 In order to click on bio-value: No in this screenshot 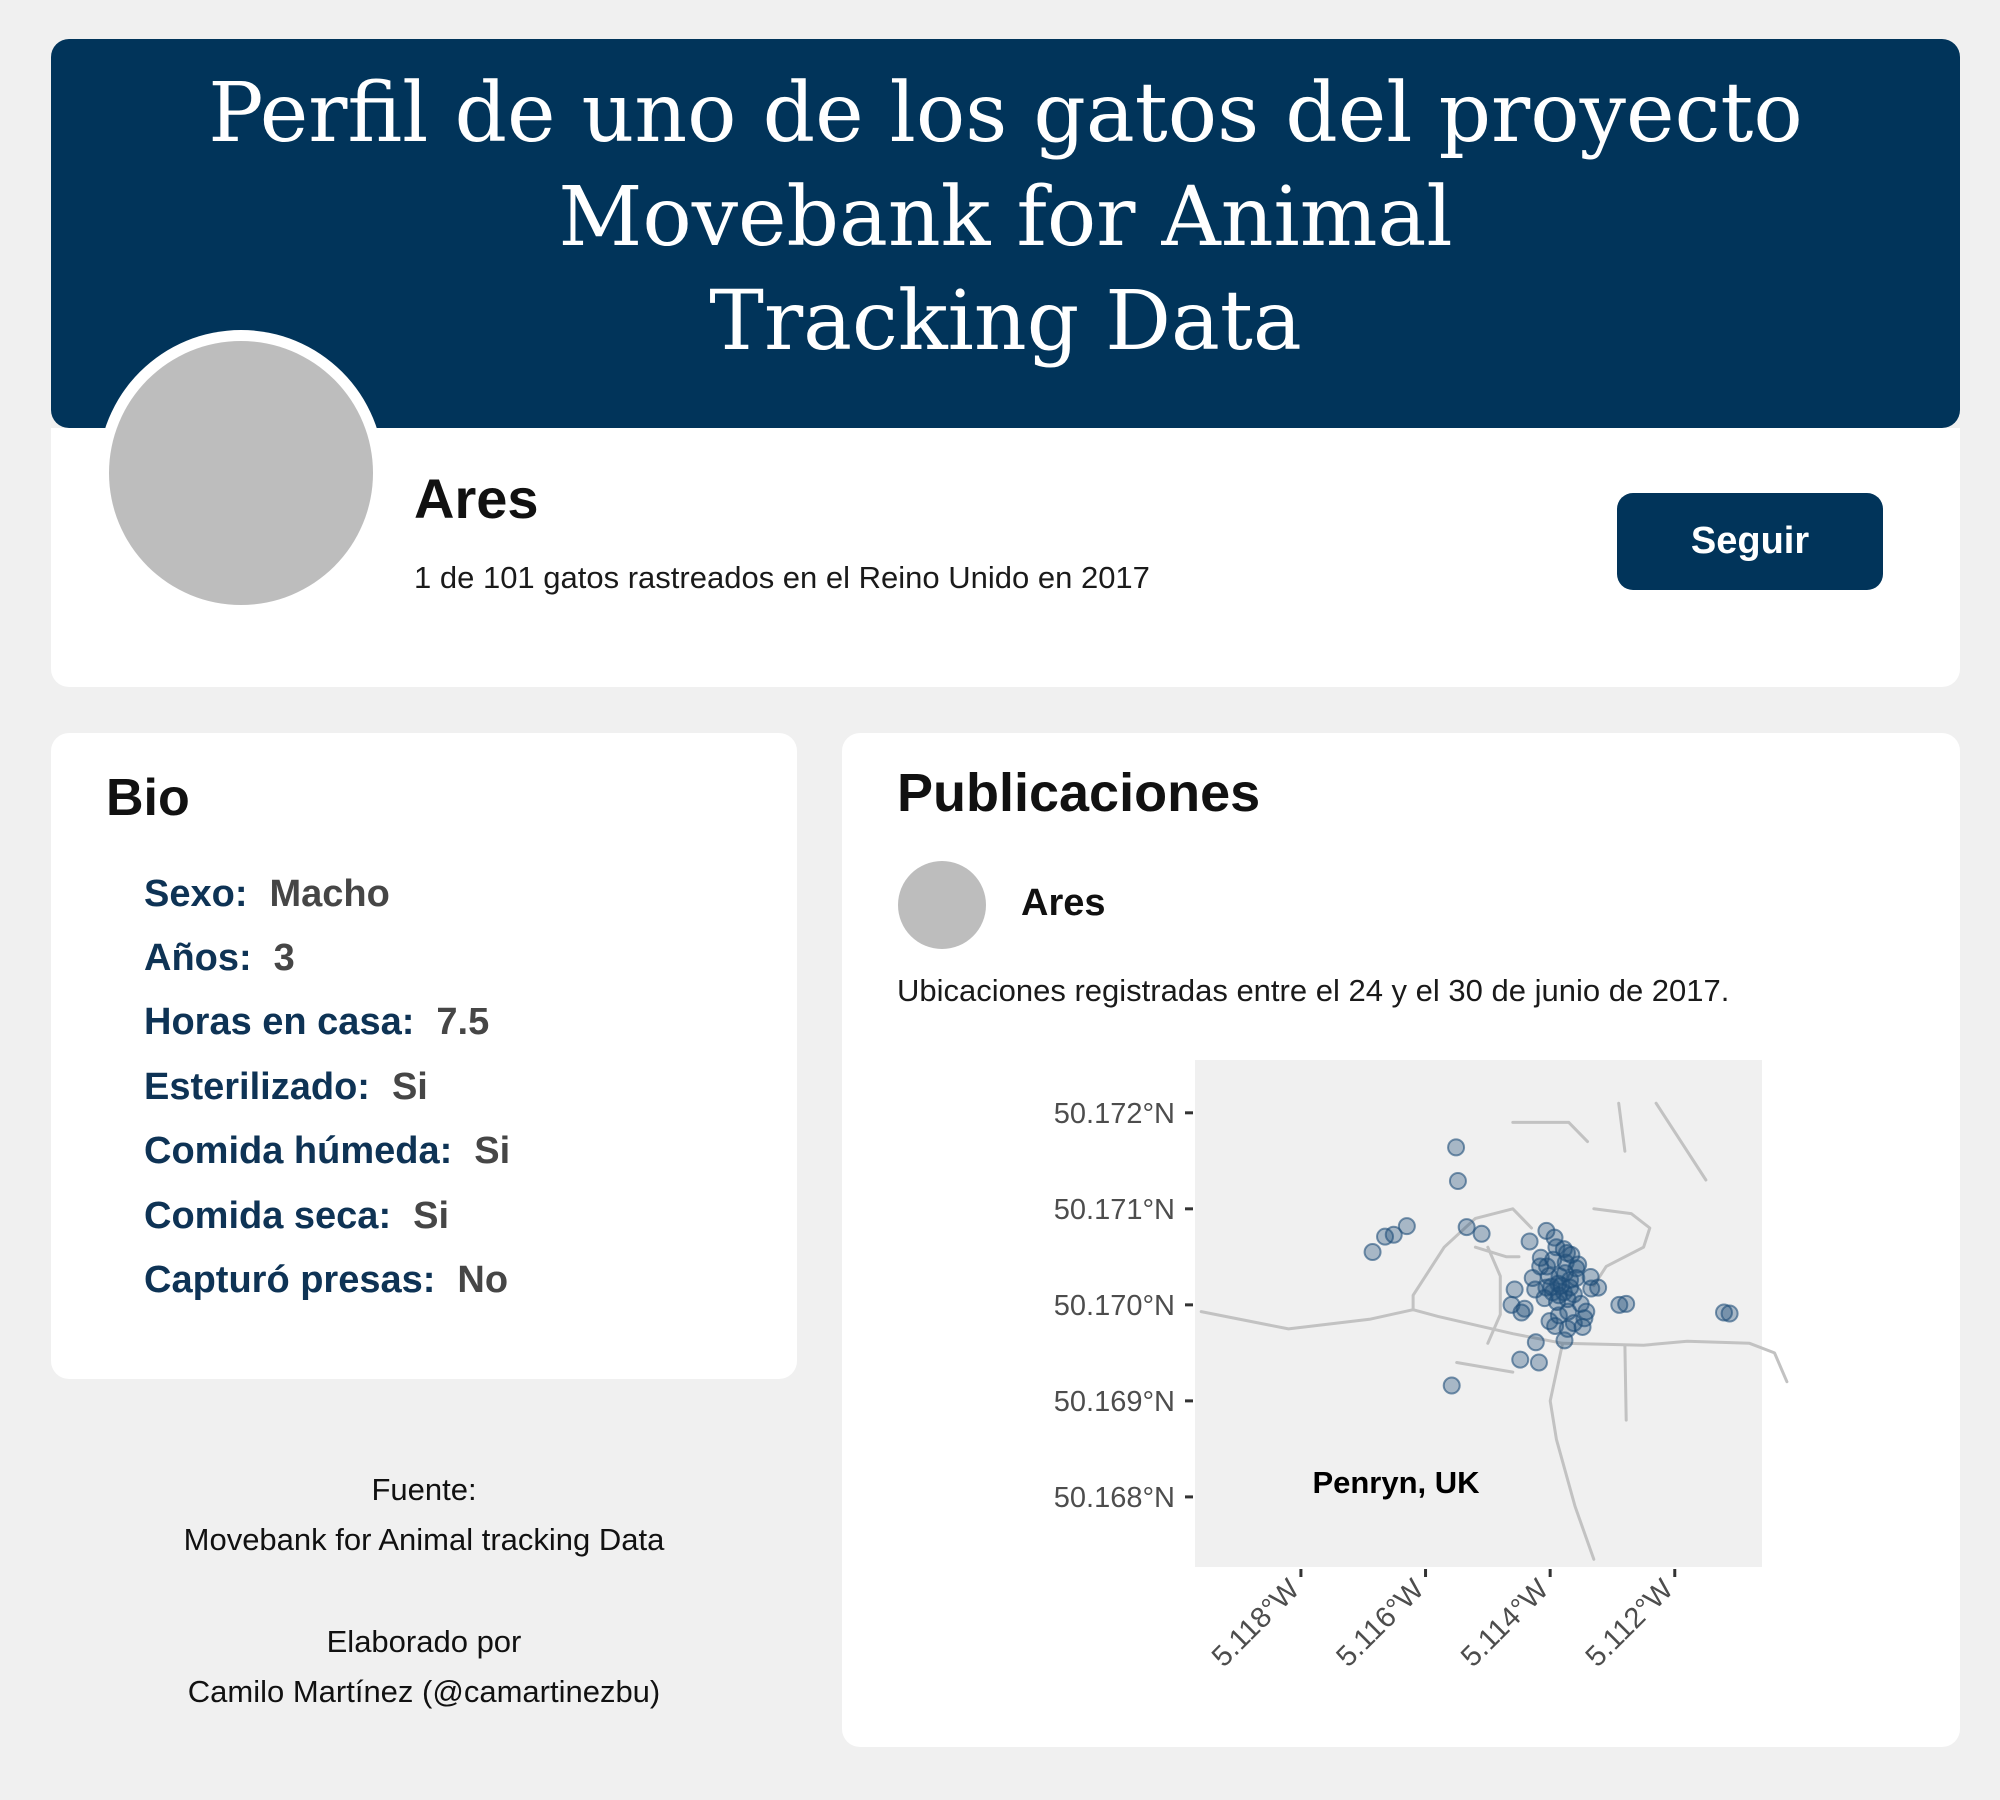, I will do `click(483, 1280)`.